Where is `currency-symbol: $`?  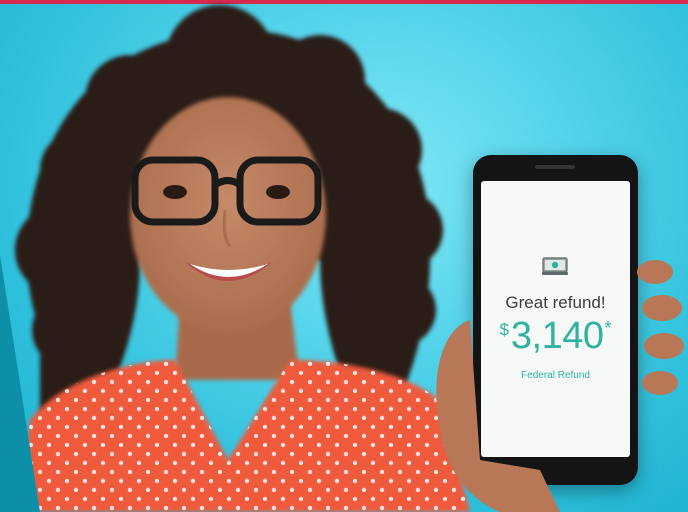 currency-symbol: $ is located at coordinates (504, 329).